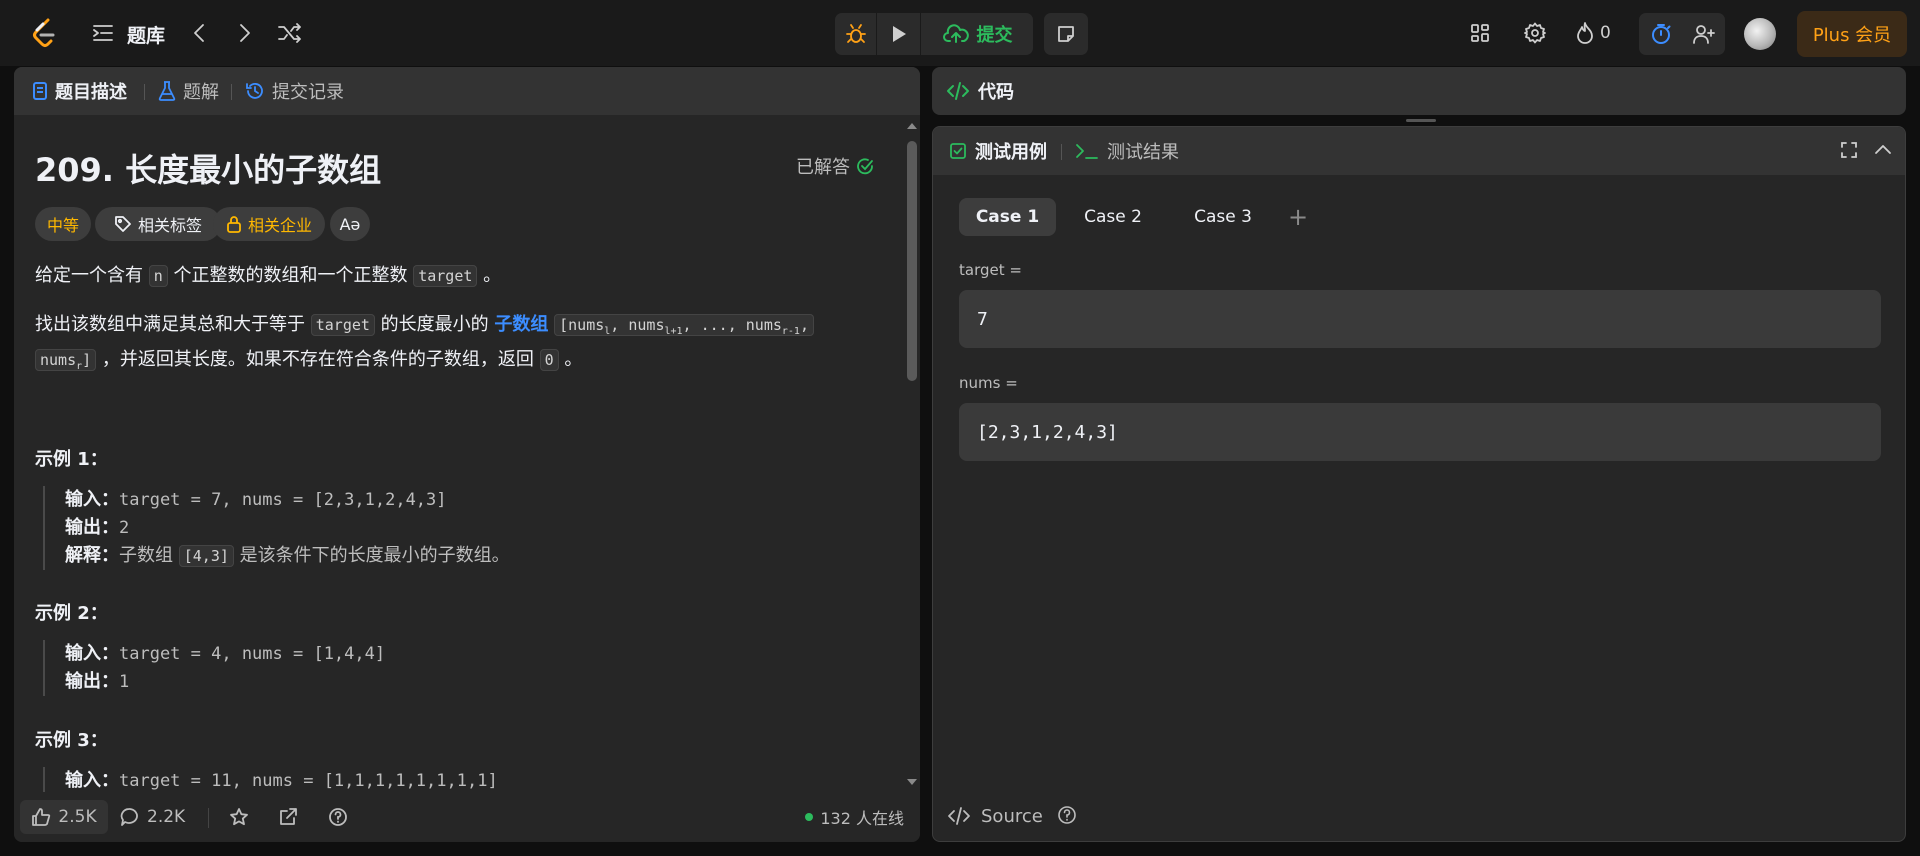 Image resolution: width=1920 pixels, height=856 pixels. Describe the element at coordinates (308, 781) in the screenshot. I see `input-value: target = 11, nums = [1,1,1,1,1,1,1,1]` at that location.